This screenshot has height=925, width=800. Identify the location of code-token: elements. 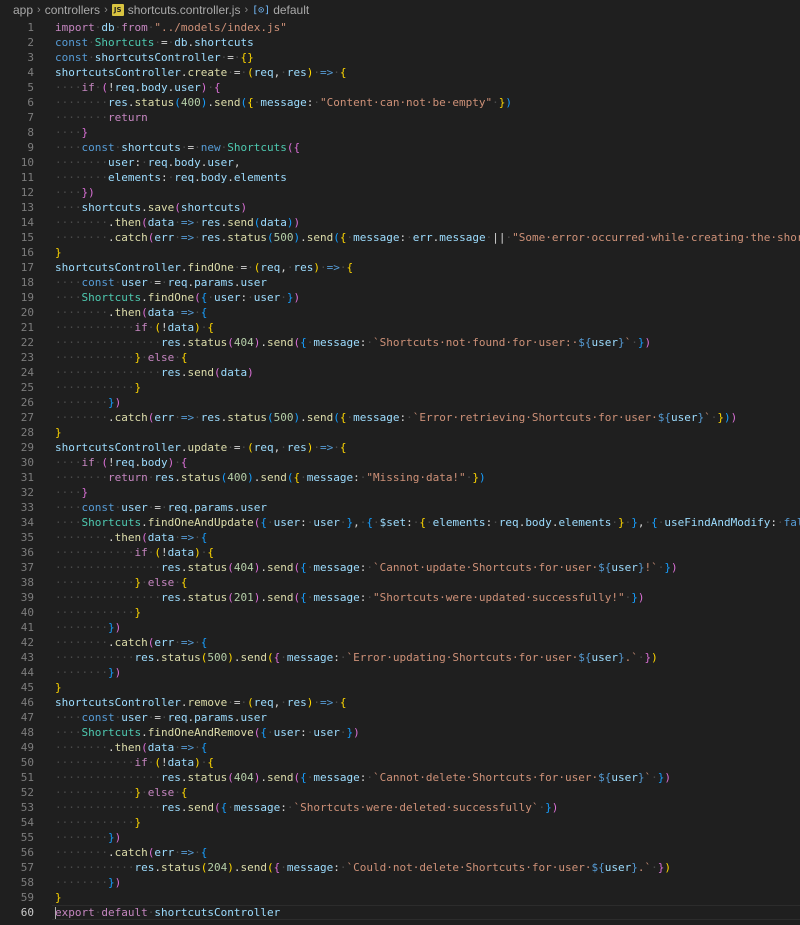
(134, 177).